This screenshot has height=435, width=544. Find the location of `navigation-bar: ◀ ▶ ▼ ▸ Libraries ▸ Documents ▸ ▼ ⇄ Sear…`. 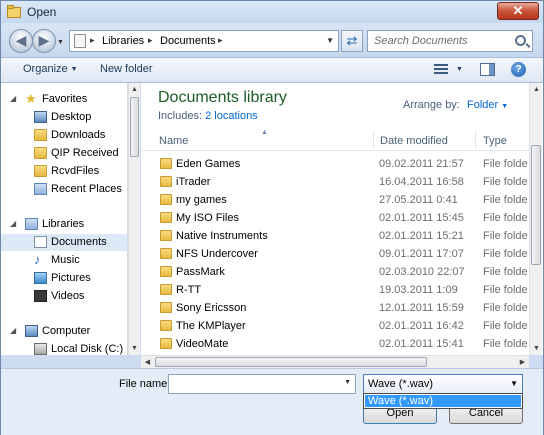

navigation-bar: ◀ ▶ ▼ ▸ Libraries ▸ Documents ▸ ▼ ⇄ Sear… is located at coordinates (272, 40).